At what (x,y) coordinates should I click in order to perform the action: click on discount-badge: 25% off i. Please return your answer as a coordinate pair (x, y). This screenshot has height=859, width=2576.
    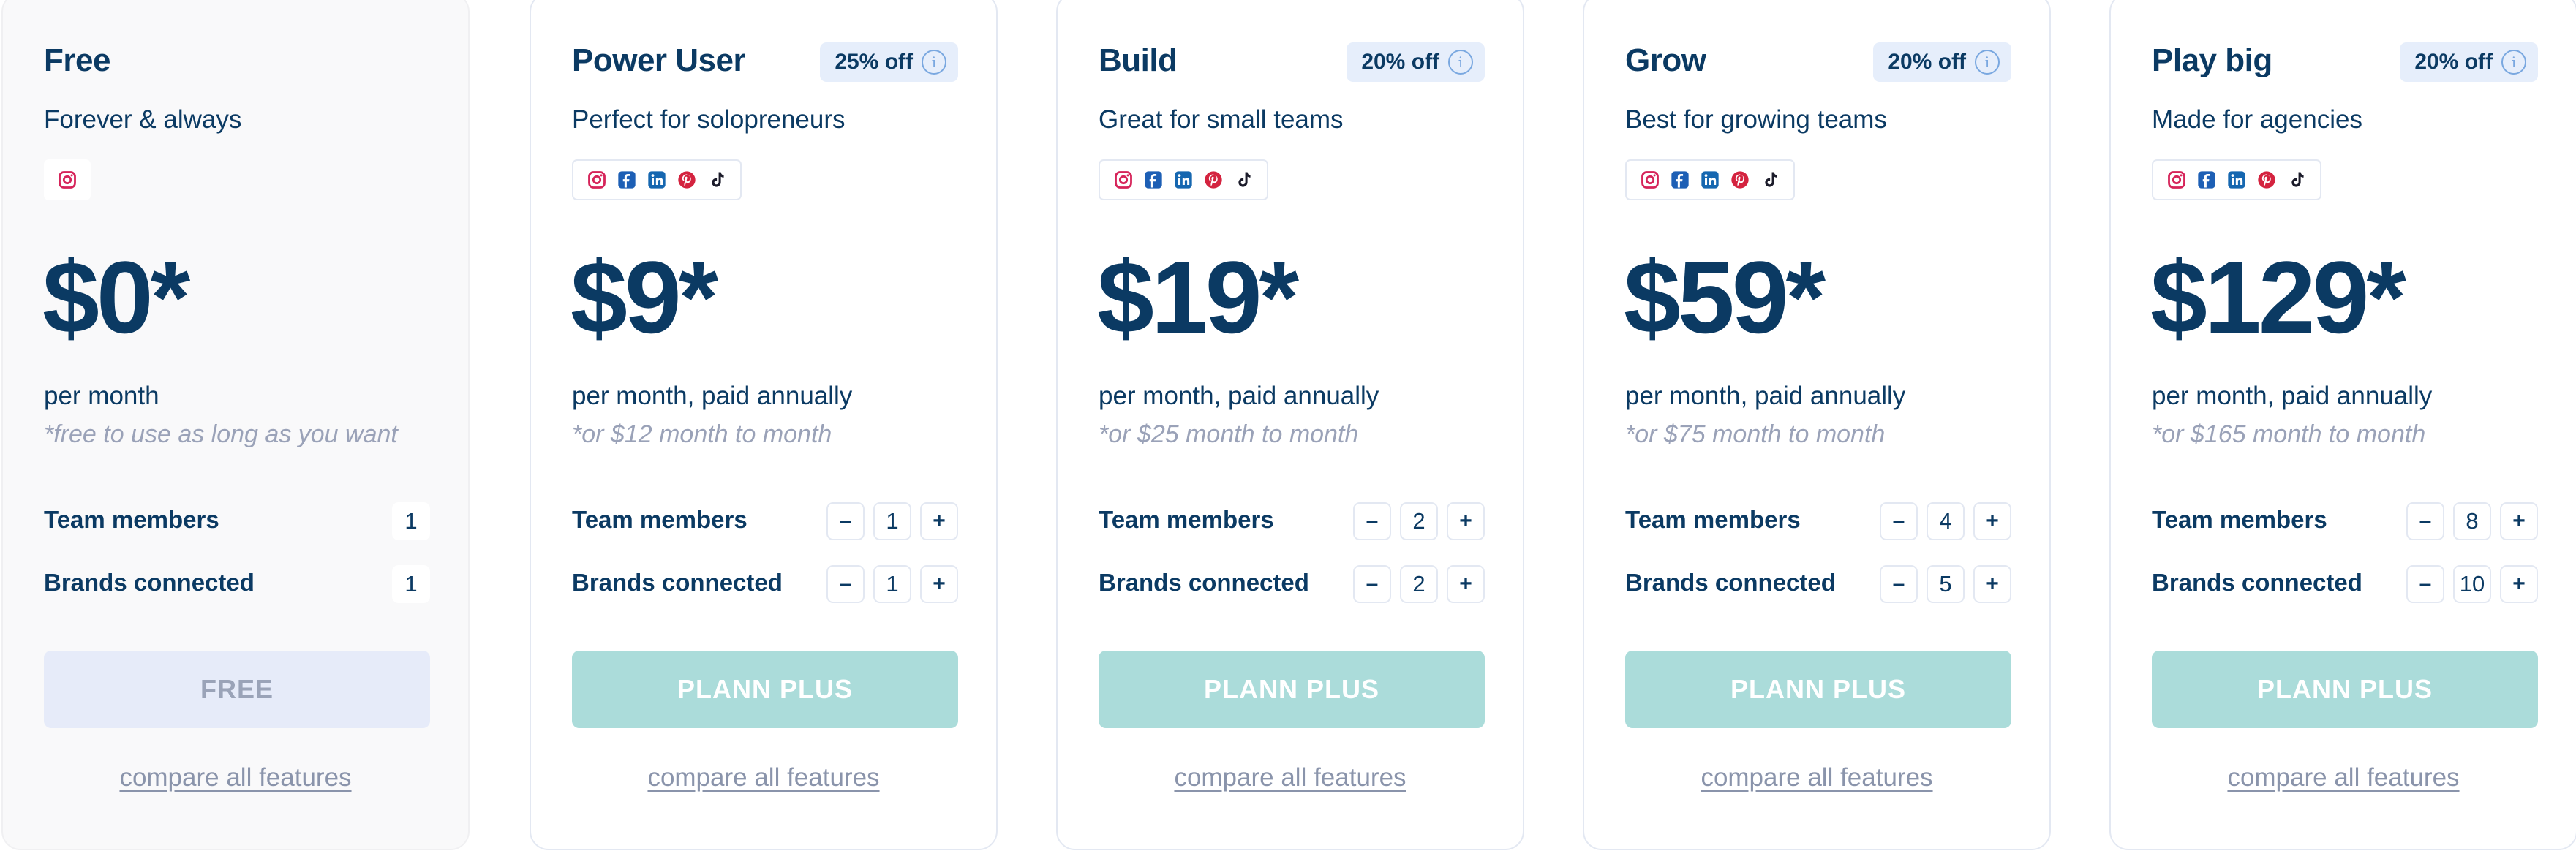
    Looking at the image, I should click on (889, 62).